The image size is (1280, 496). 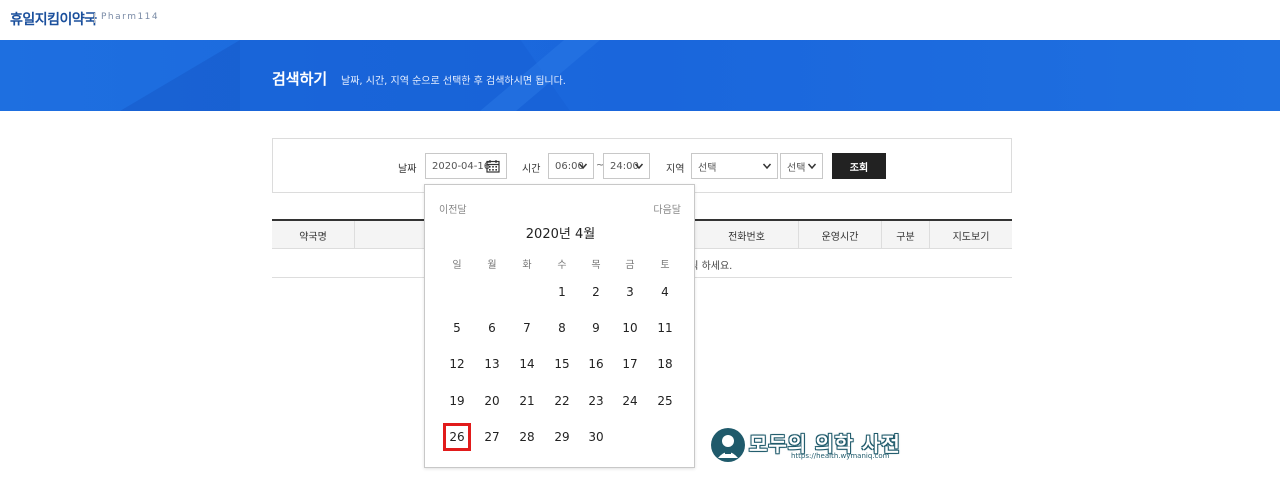 What do you see at coordinates (630, 292) in the screenshot?
I see `calendar-day: 3` at bounding box center [630, 292].